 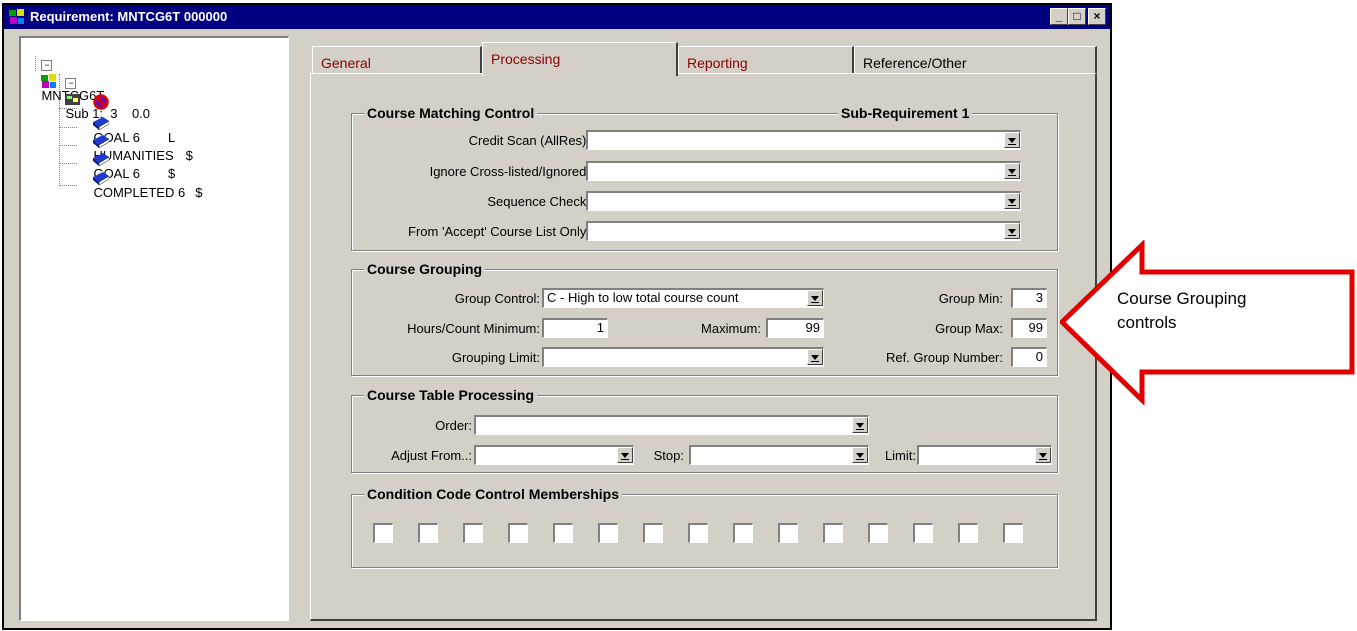 I want to click on window-title: Requirement: MNTCG6T 000000, so click(x=129, y=16).